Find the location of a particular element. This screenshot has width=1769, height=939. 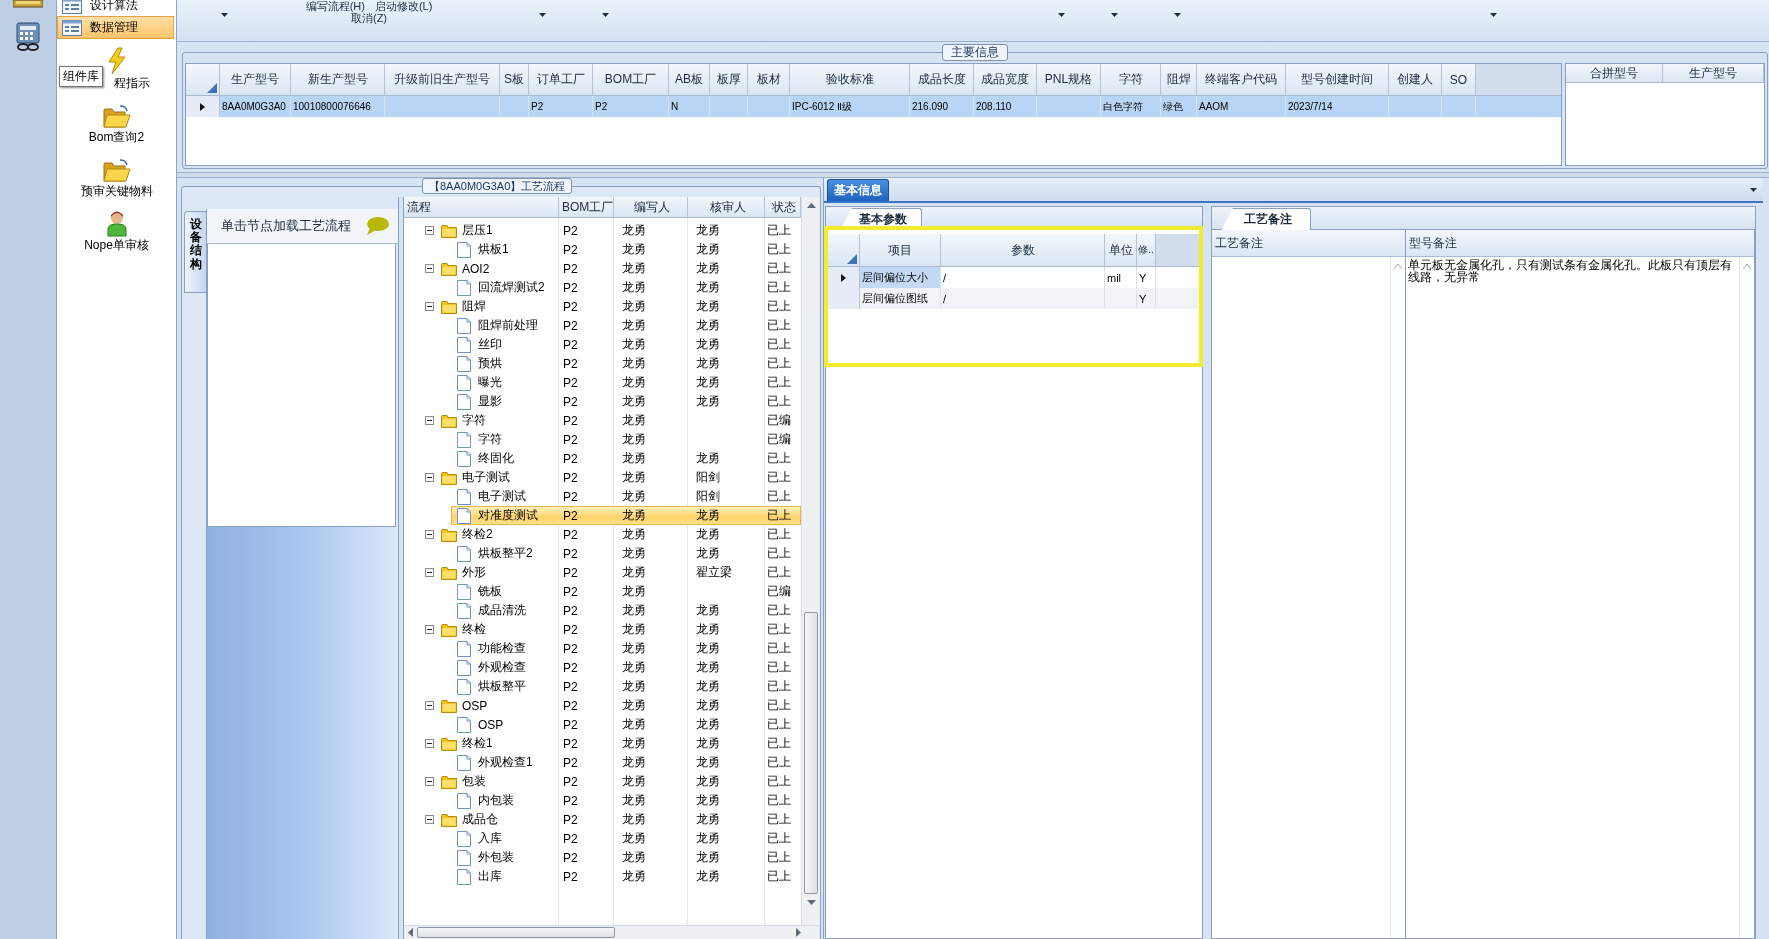

column-header: 订单工厂 is located at coordinates (561, 79).